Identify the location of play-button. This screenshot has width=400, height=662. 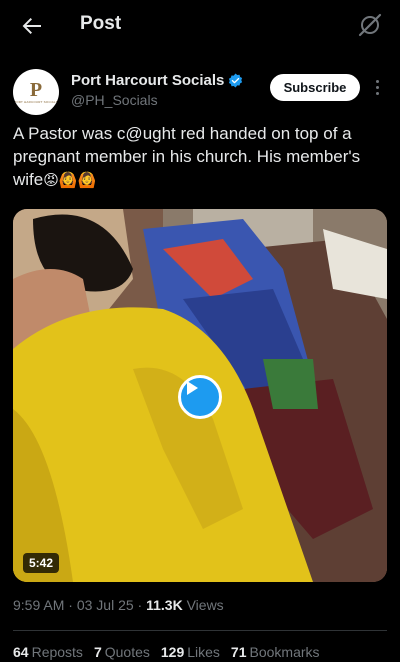
(200, 397).